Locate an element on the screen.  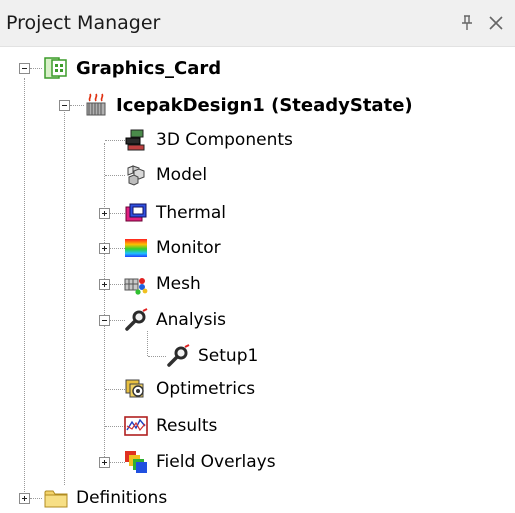
thermal-icon is located at coordinates (136, 212).